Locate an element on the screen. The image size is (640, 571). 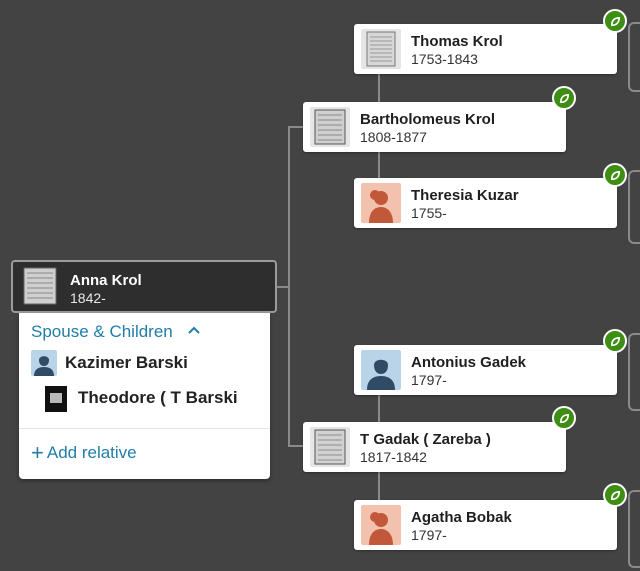
person-card-father: Bartholomeus Krol 1808-1877 is located at coordinates (434, 127).